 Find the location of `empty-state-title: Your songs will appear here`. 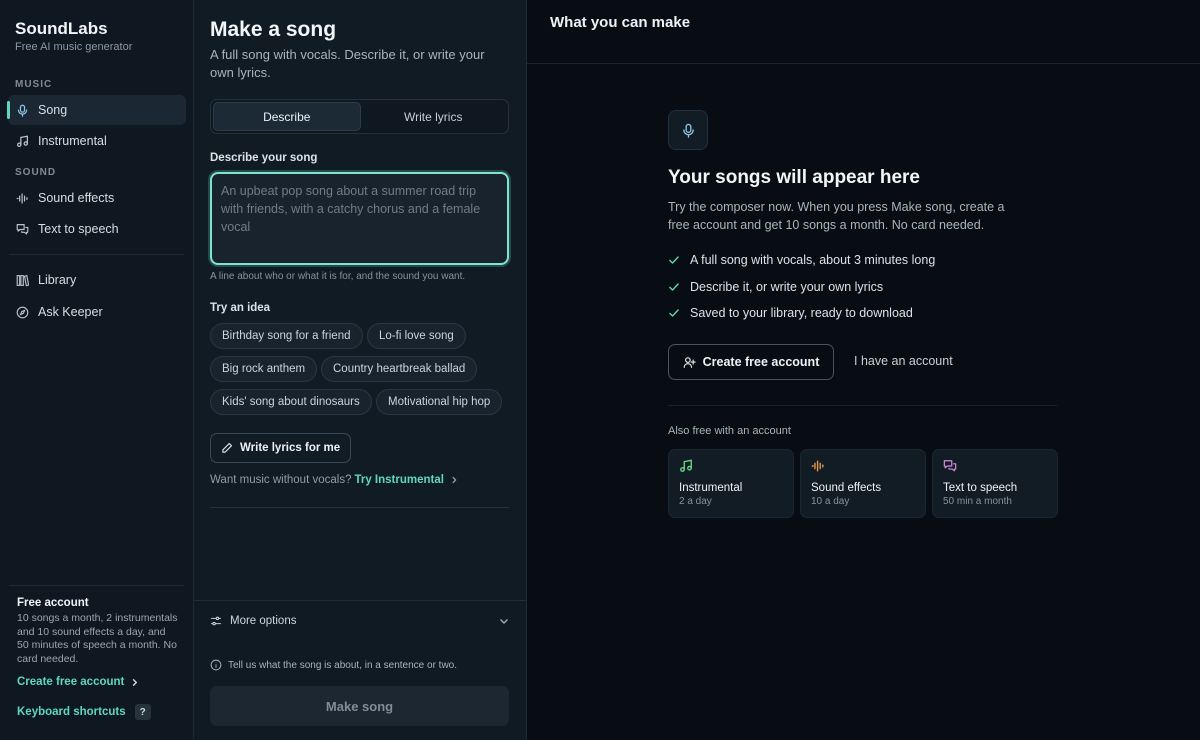

empty-state-title: Your songs will appear here is located at coordinates (794, 177).